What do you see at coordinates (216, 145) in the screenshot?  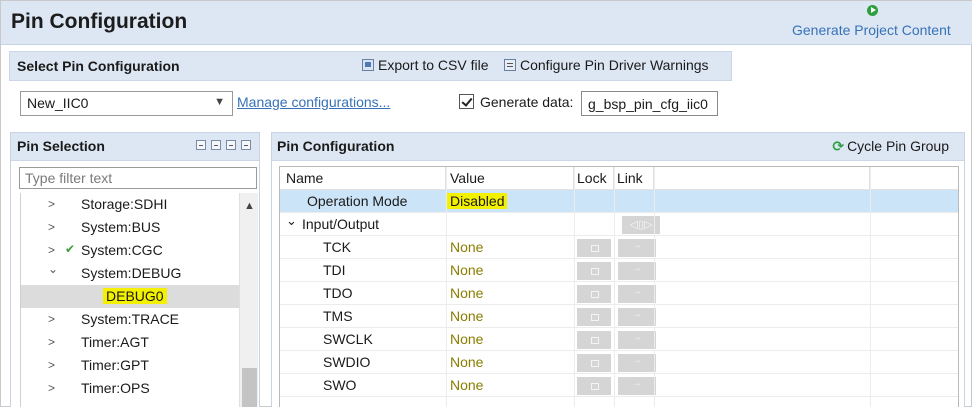 I see `expand-all-icon` at bounding box center [216, 145].